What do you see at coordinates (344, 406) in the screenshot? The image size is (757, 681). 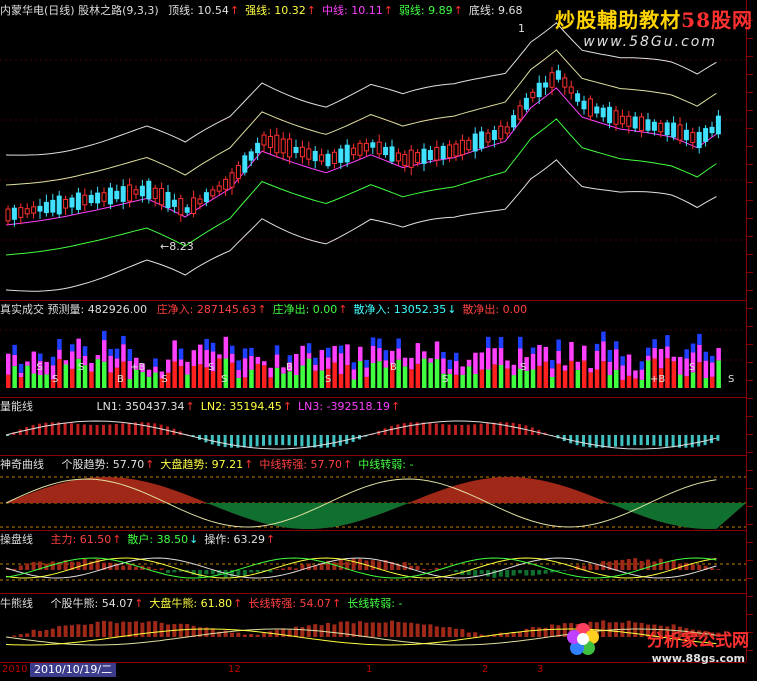 I see `energy-value-2: LN3: -392518.19` at bounding box center [344, 406].